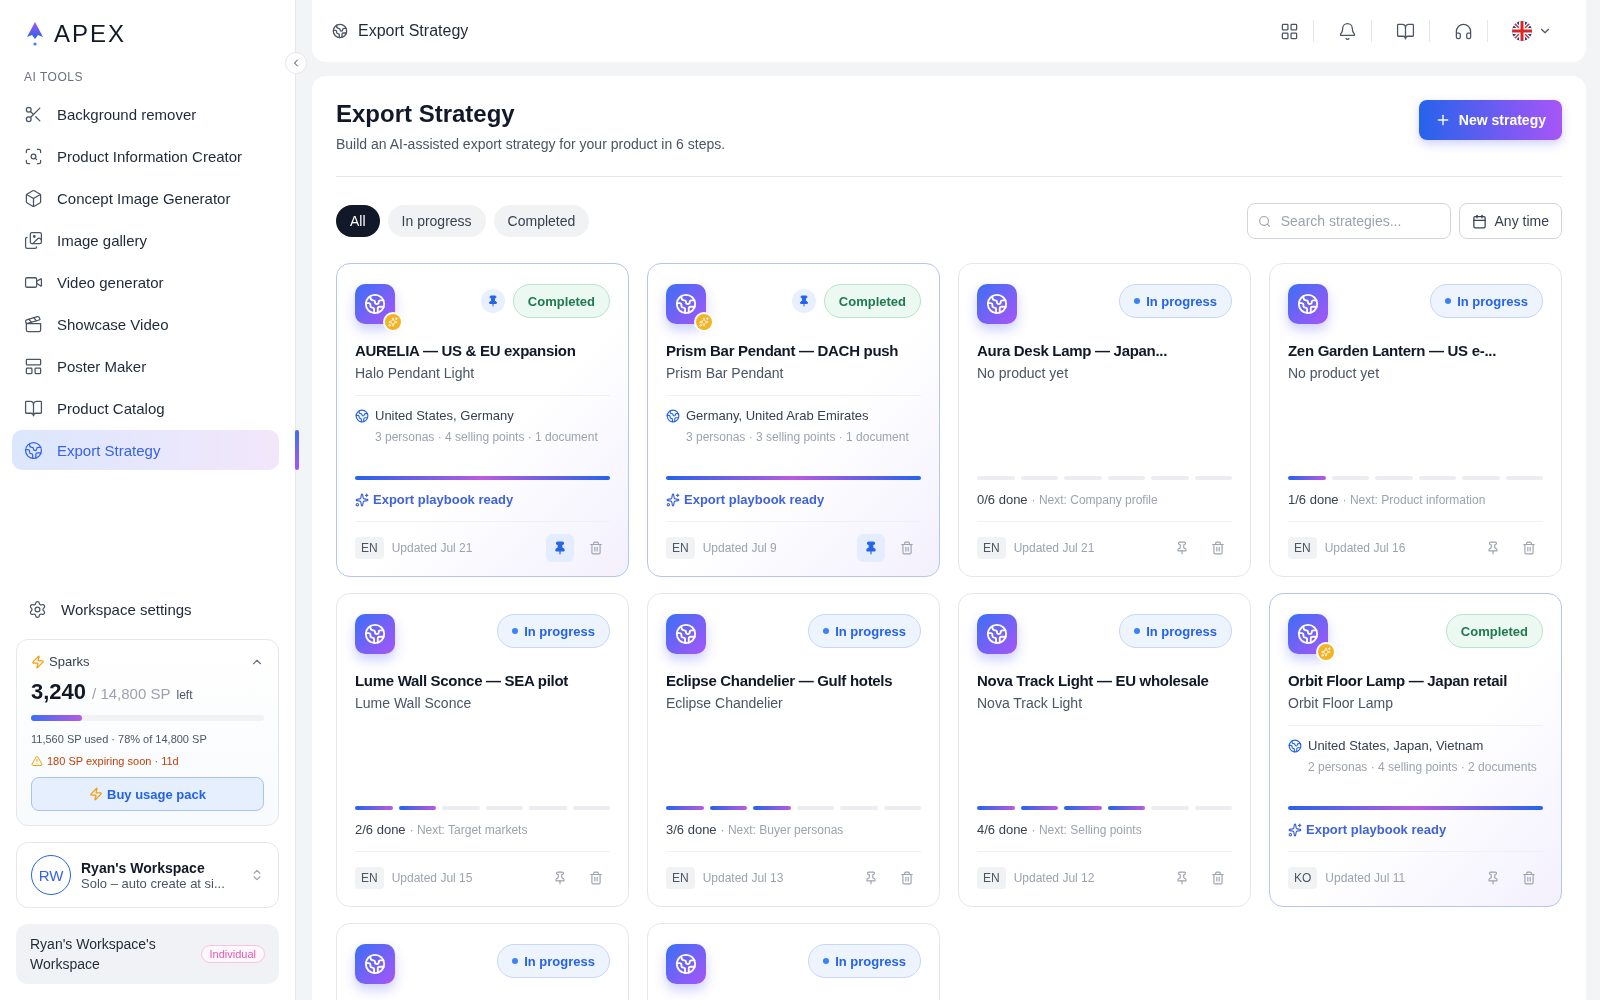  I want to click on date-filter-button: Any time, so click(1510, 221).